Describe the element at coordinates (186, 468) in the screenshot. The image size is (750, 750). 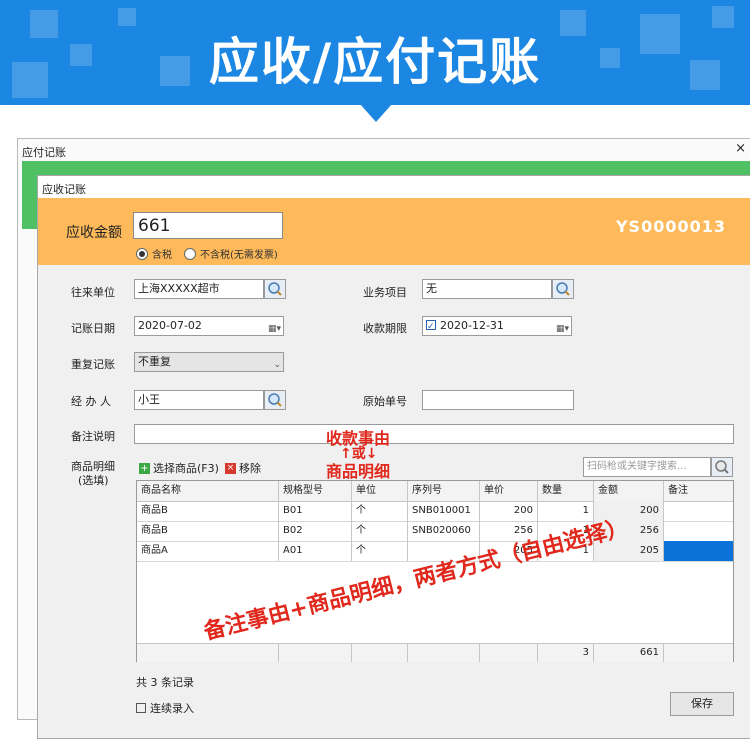
I see `add-product-label: 选择商品(F3)` at that location.